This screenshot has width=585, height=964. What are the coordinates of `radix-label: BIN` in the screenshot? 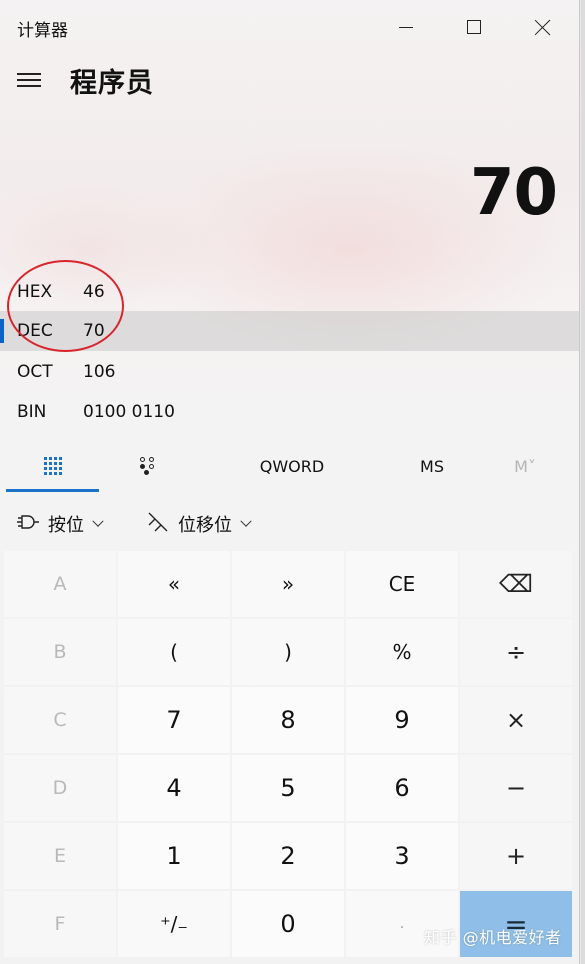 It's located at (32, 412).